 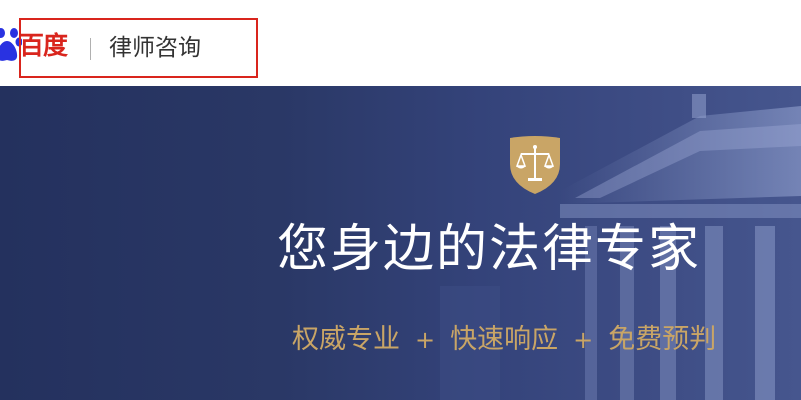 I want to click on header-divider, so click(x=90, y=49).